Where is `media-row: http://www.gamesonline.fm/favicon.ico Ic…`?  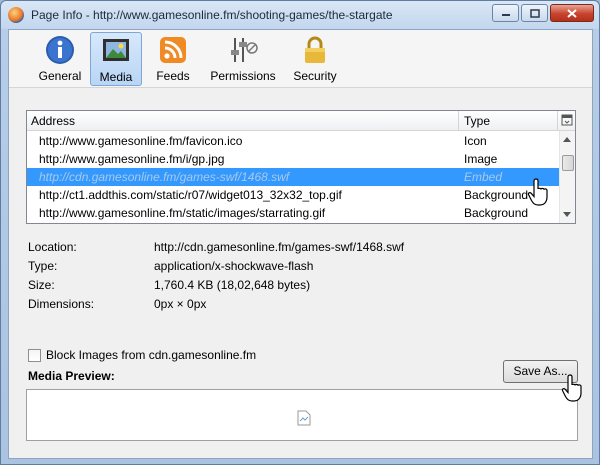
media-row: http://www.gamesonline.fm/favicon.ico Ic… is located at coordinates (293, 141).